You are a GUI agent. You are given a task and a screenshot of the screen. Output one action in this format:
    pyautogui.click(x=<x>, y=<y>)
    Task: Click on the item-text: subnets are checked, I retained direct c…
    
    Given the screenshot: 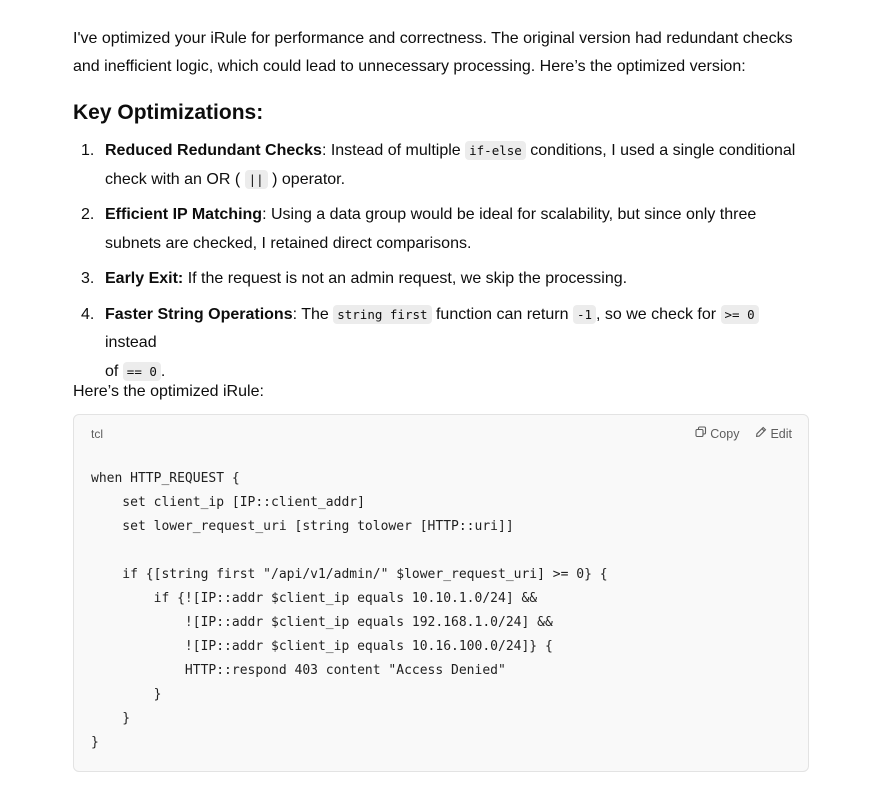 What is the action you would take?
    pyautogui.click(x=288, y=243)
    